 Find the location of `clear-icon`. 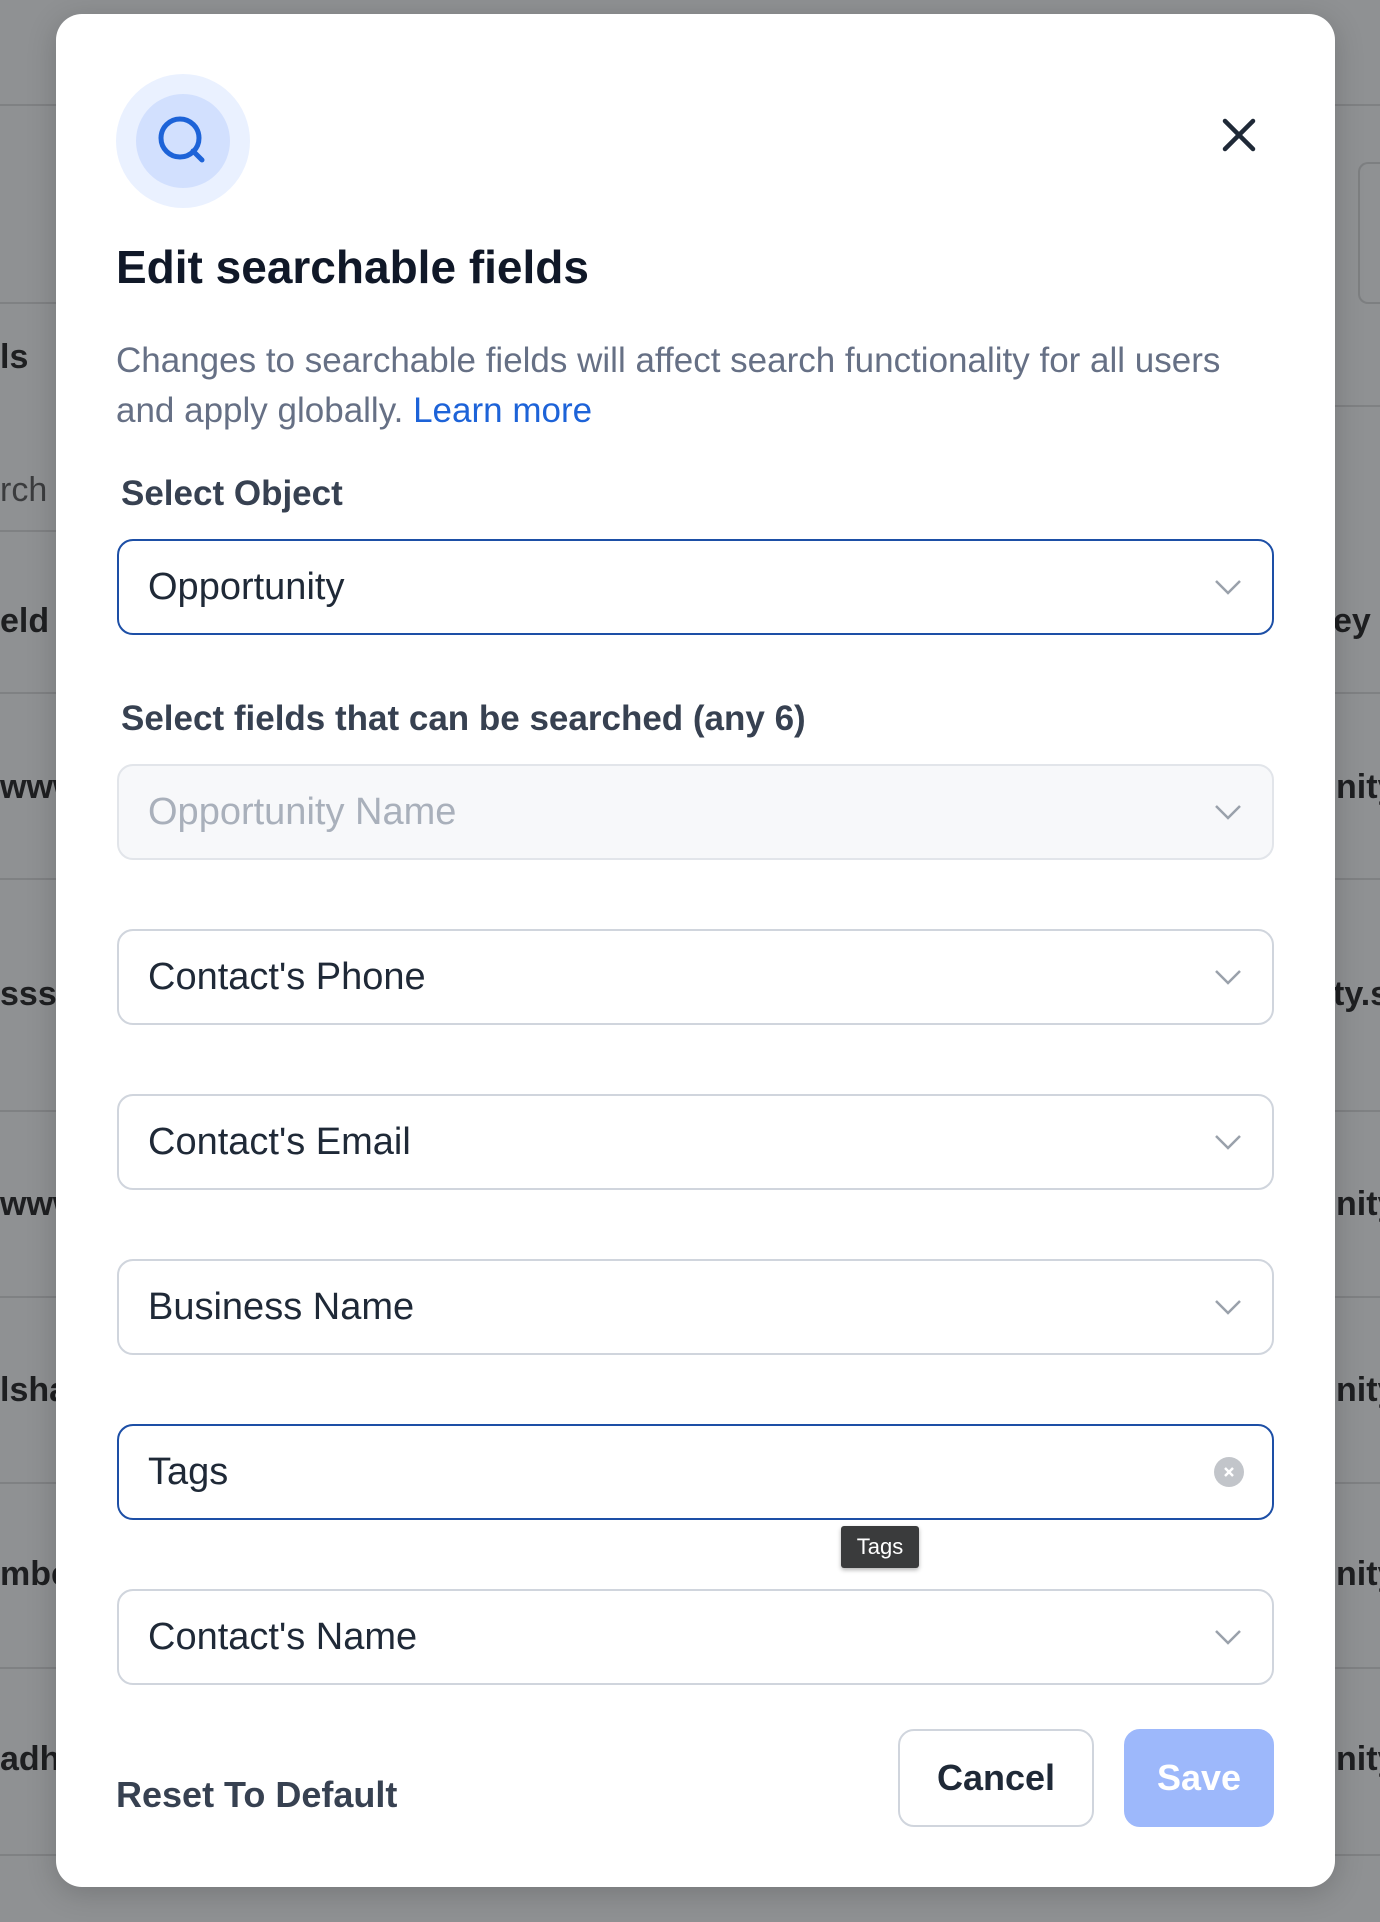

clear-icon is located at coordinates (1229, 1472).